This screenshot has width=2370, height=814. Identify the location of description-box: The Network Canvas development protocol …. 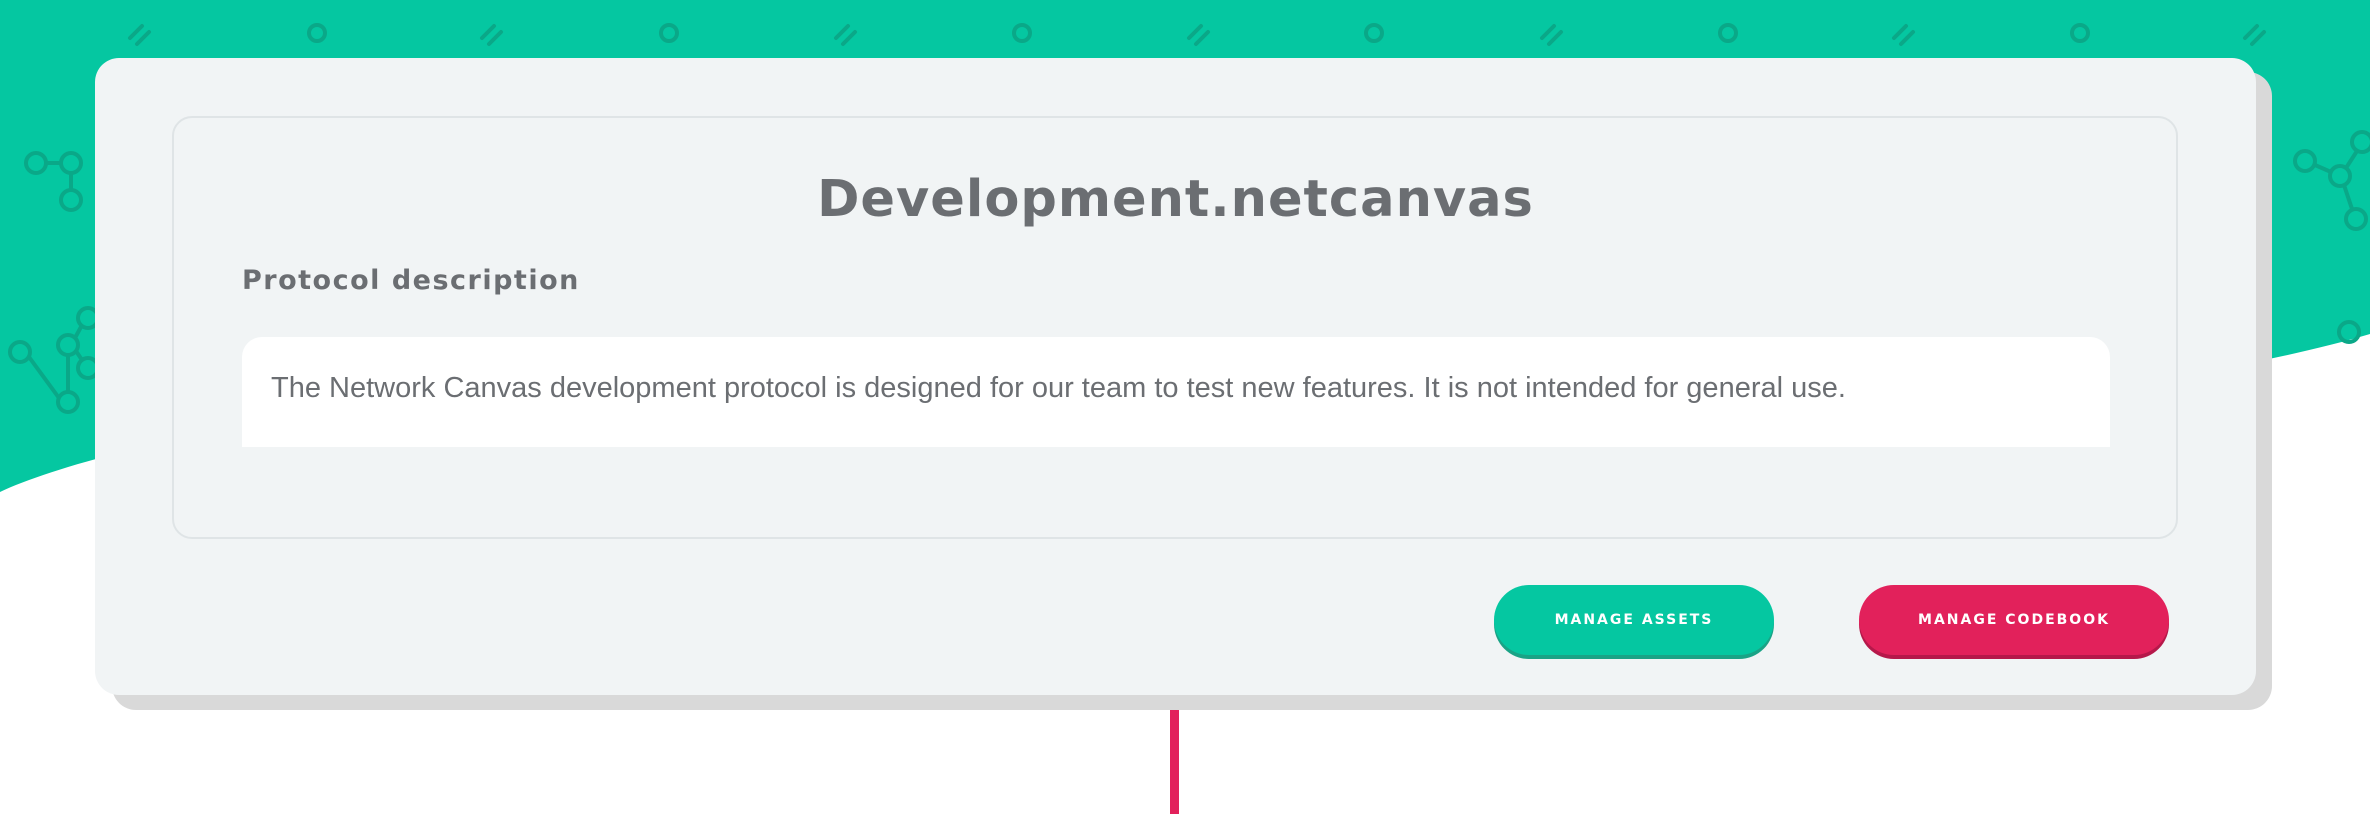
(1176, 392).